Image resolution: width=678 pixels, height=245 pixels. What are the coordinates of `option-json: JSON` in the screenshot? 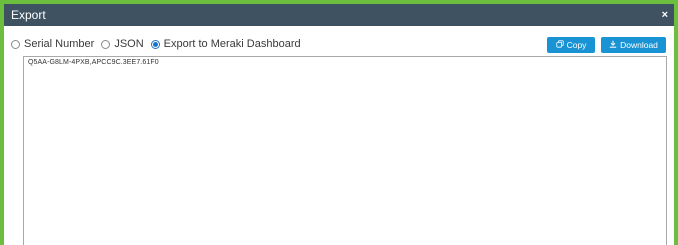 It's located at (122, 44).